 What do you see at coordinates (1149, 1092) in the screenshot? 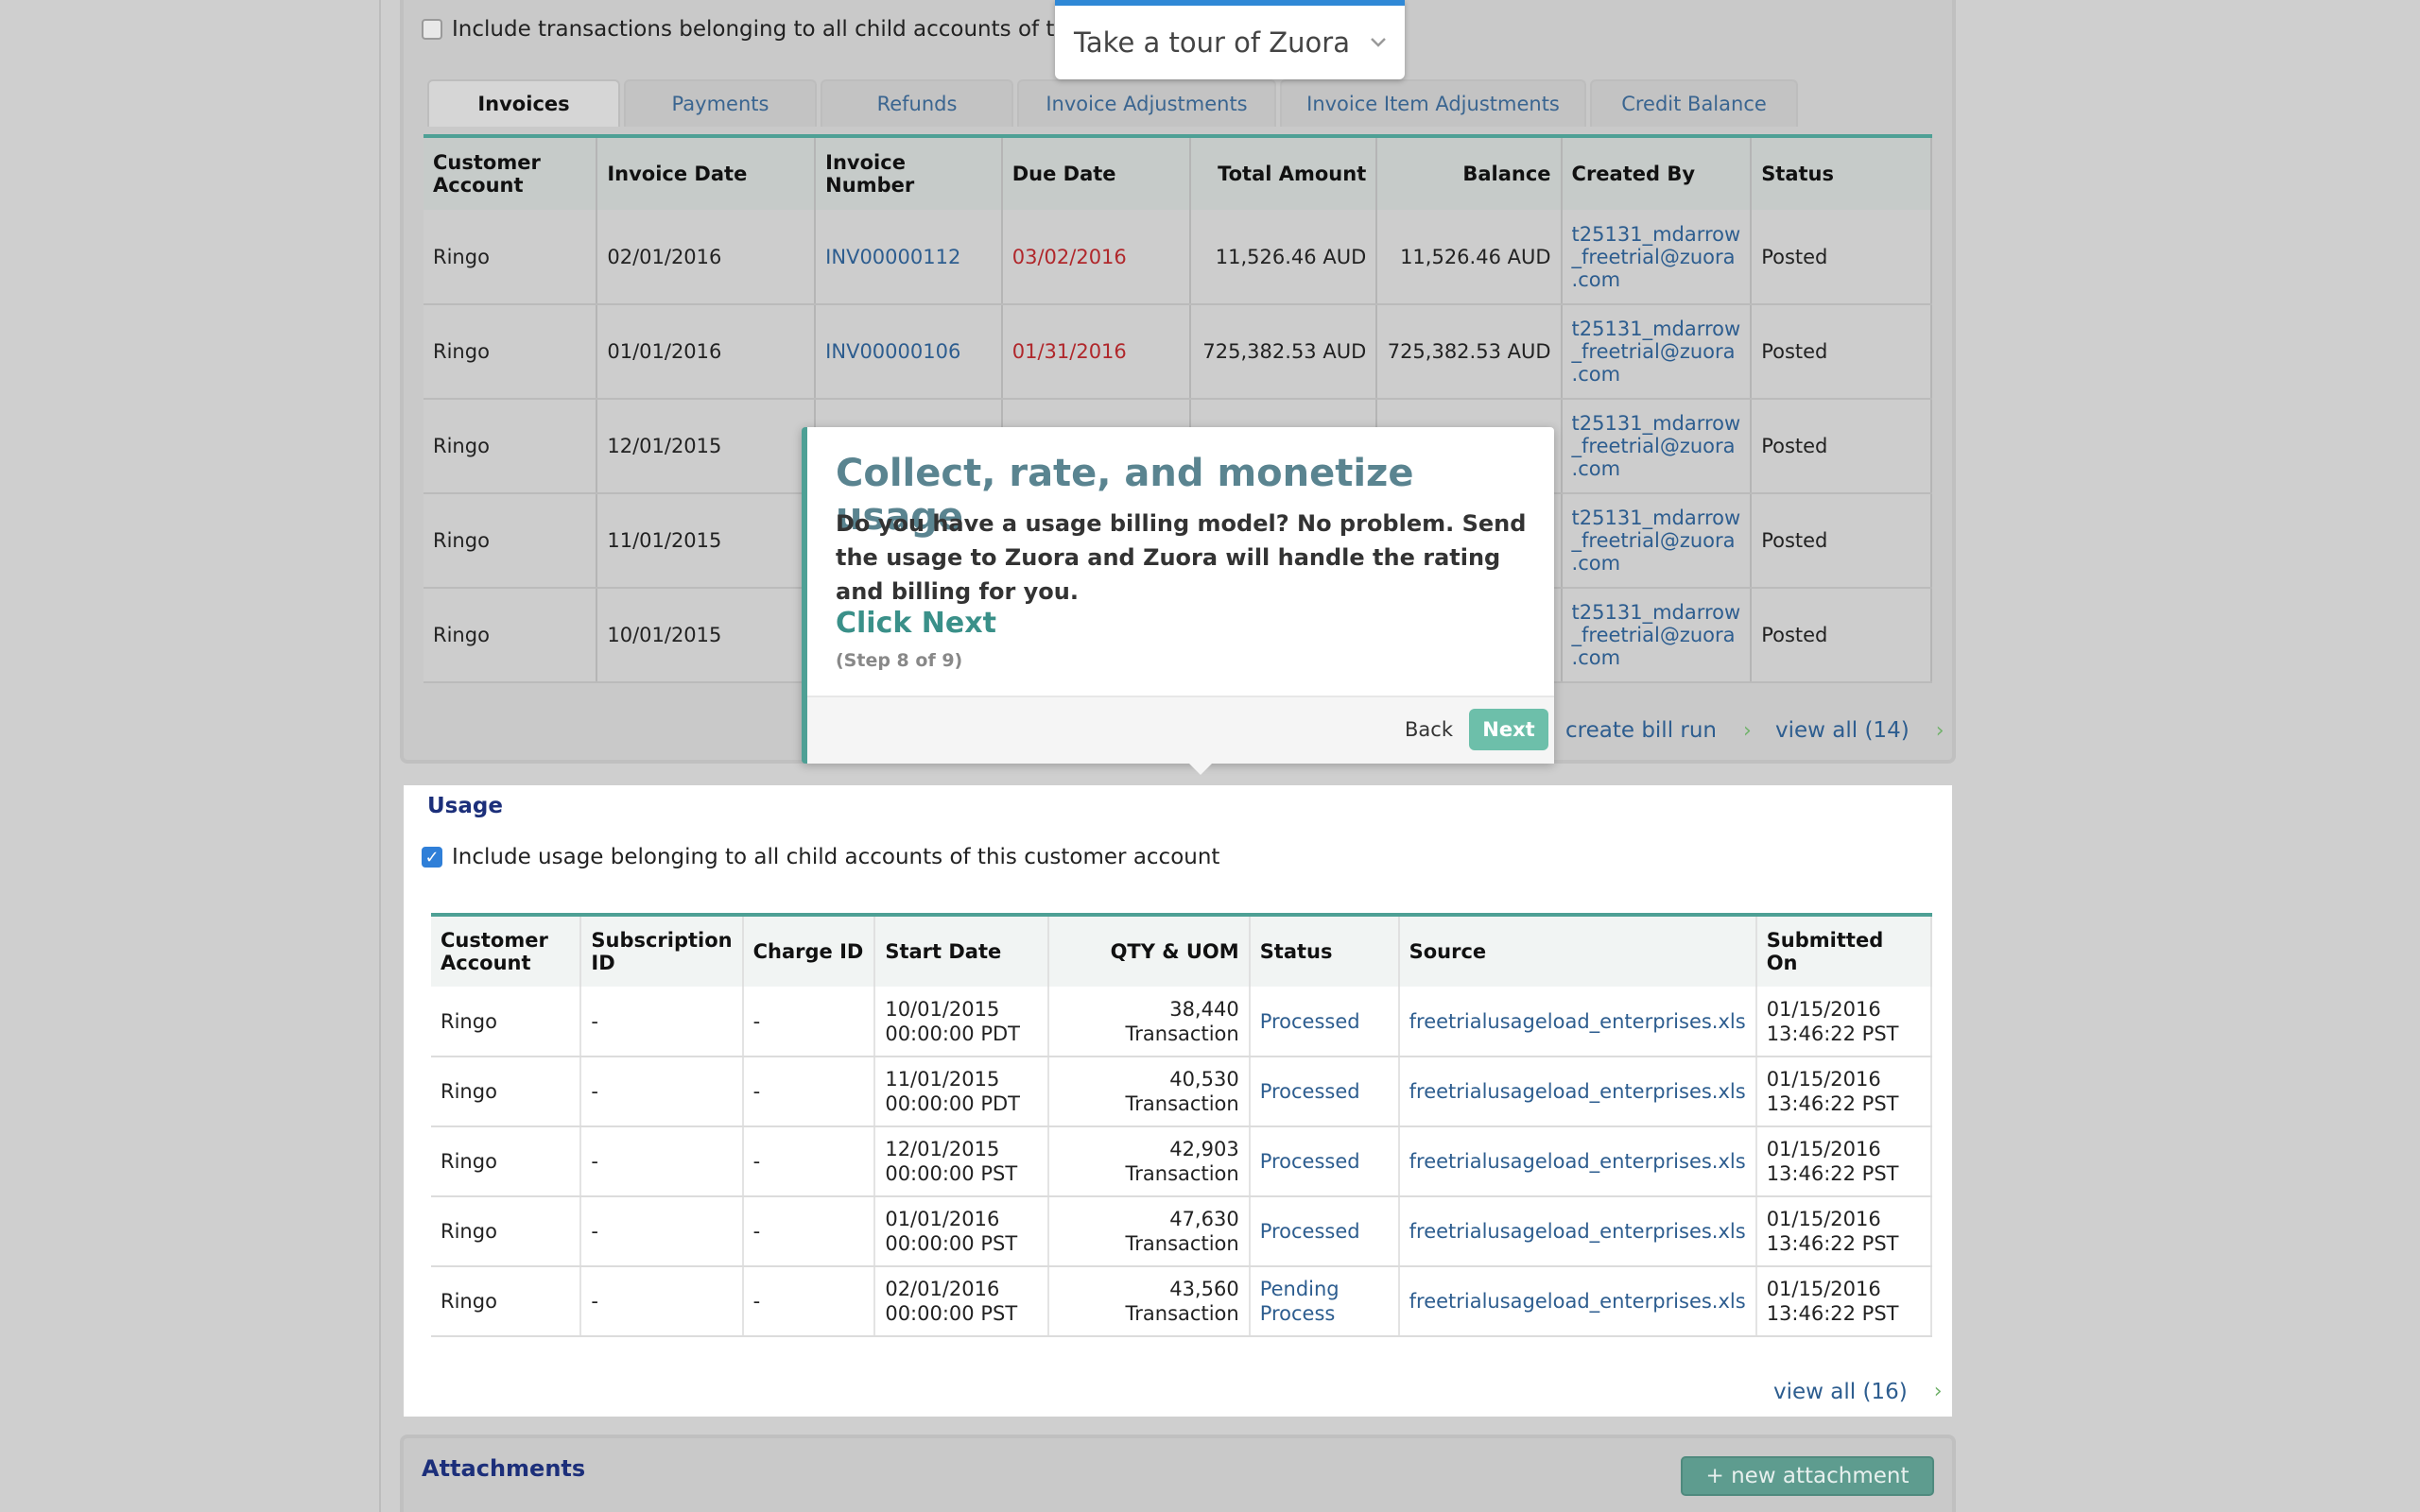
I see `cell-qty: 40,530 Transaction` at bounding box center [1149, 1092].